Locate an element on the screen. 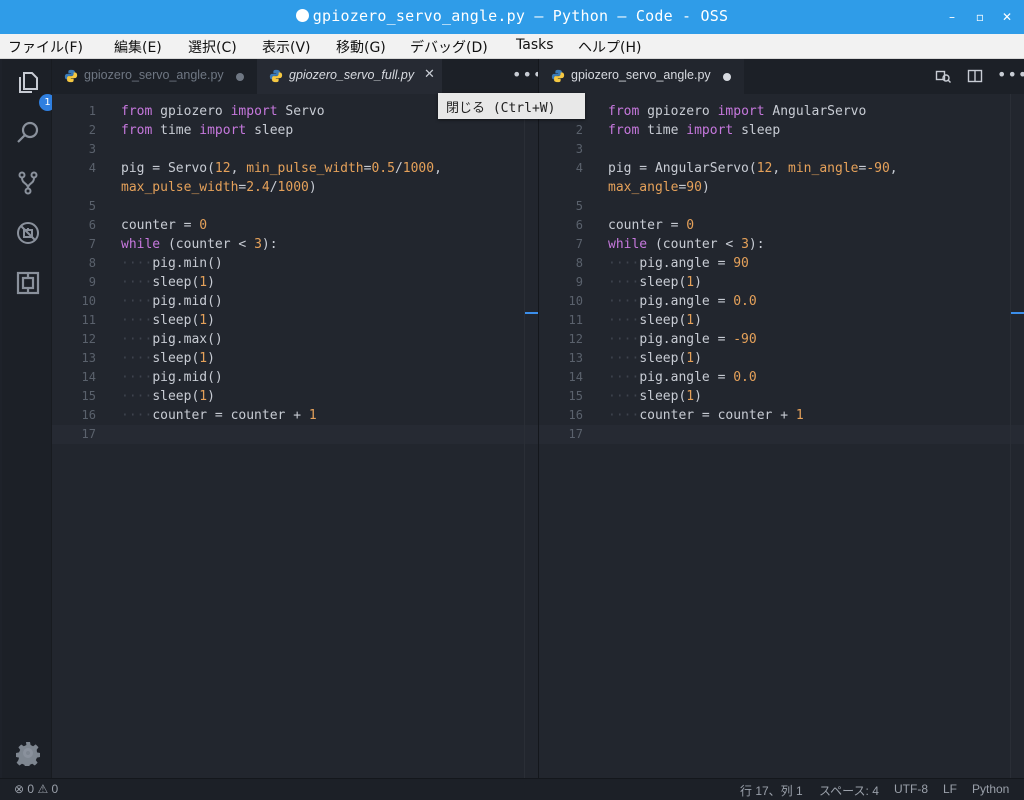 Image resolution: width=1024 pixels, height=800 pixels. close-window-button: ✕ is located at coordinates (1007, 17).